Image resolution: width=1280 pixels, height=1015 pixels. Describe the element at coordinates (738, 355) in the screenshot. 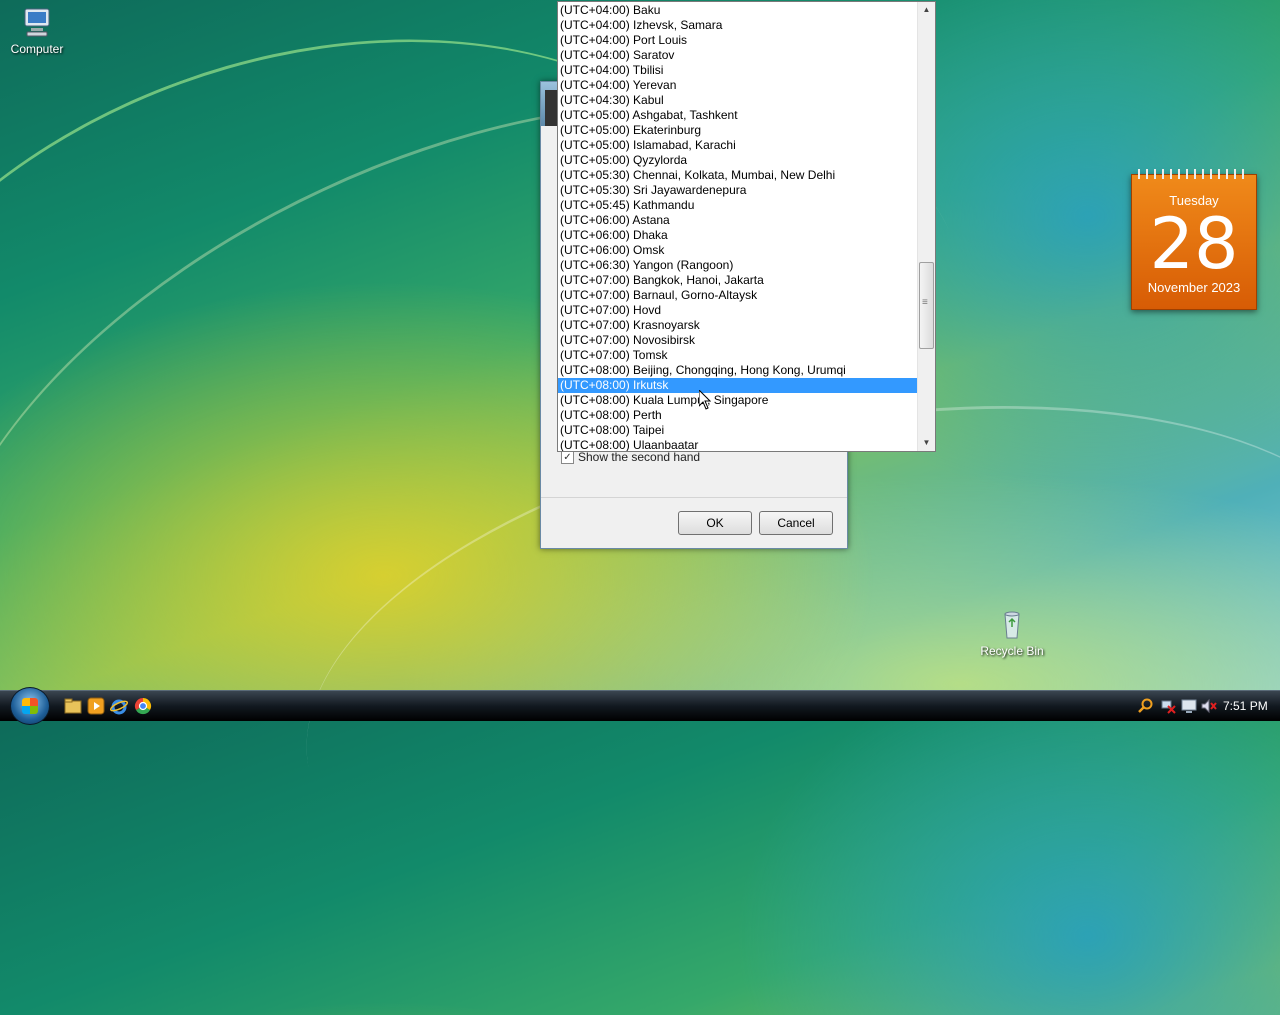

I see `timezone-option: (UTC+07:00) Tomsk` at that location.